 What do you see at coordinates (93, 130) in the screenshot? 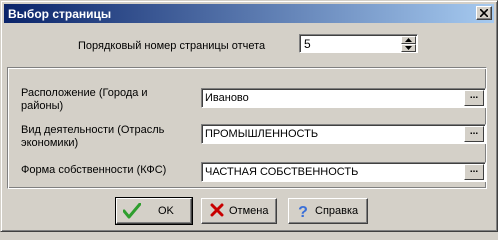
I see `activity-label-line1: Вид деятельности (Отрасль` at bounding box center [93, 130].